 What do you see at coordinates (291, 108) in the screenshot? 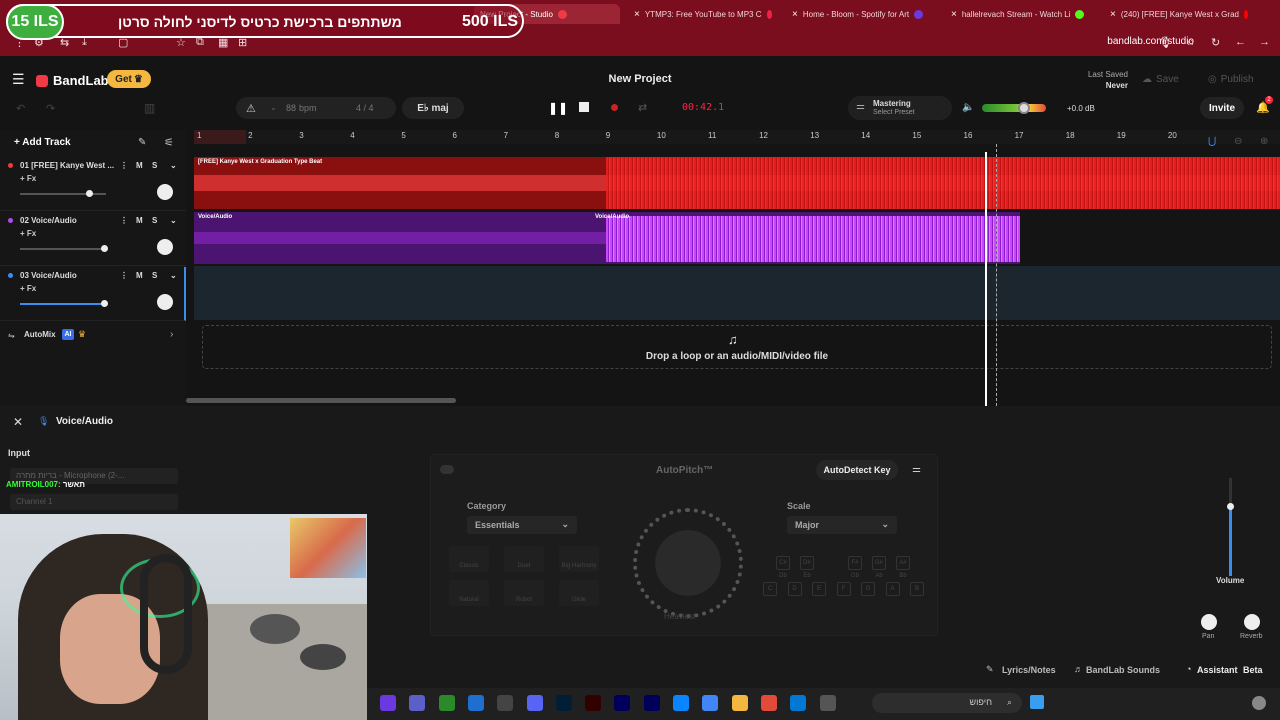
I see `bpm-value: 88` at bounding box center [291, 108].